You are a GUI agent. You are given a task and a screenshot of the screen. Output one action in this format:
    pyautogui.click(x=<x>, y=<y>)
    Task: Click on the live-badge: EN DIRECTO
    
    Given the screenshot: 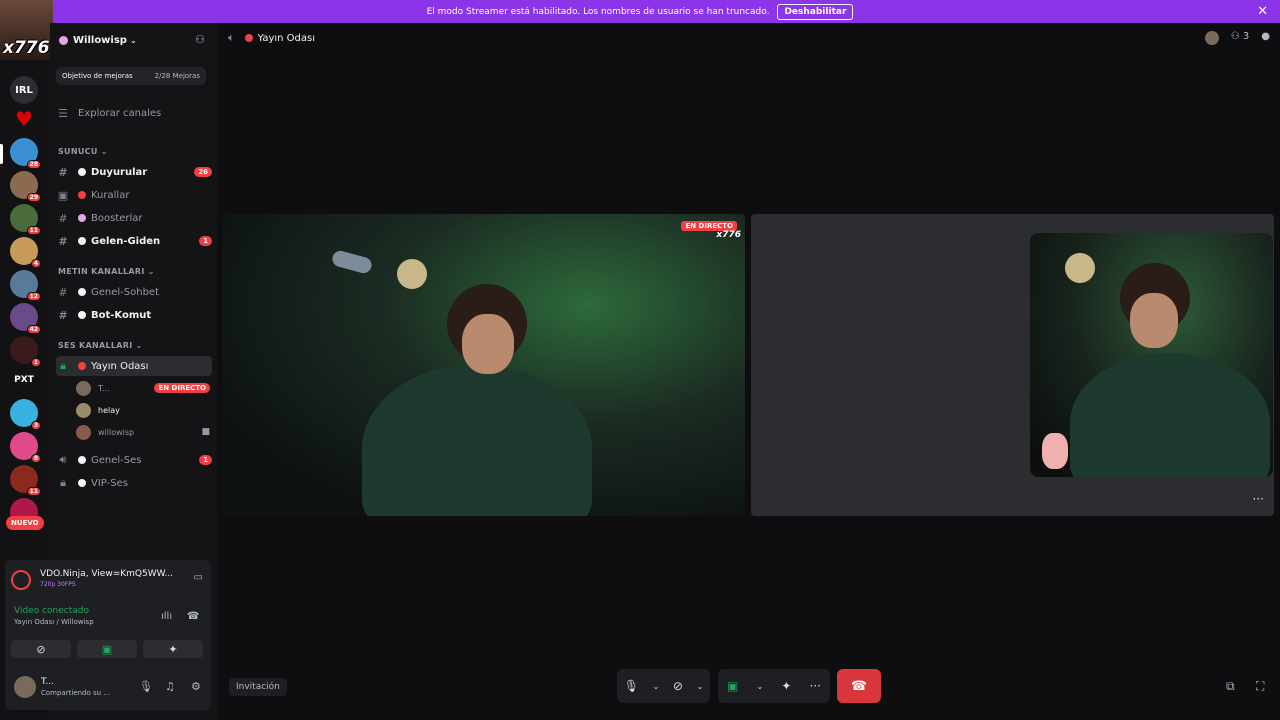 What is the action you would take?
    pyautogui.click(x=182, y=388)
    